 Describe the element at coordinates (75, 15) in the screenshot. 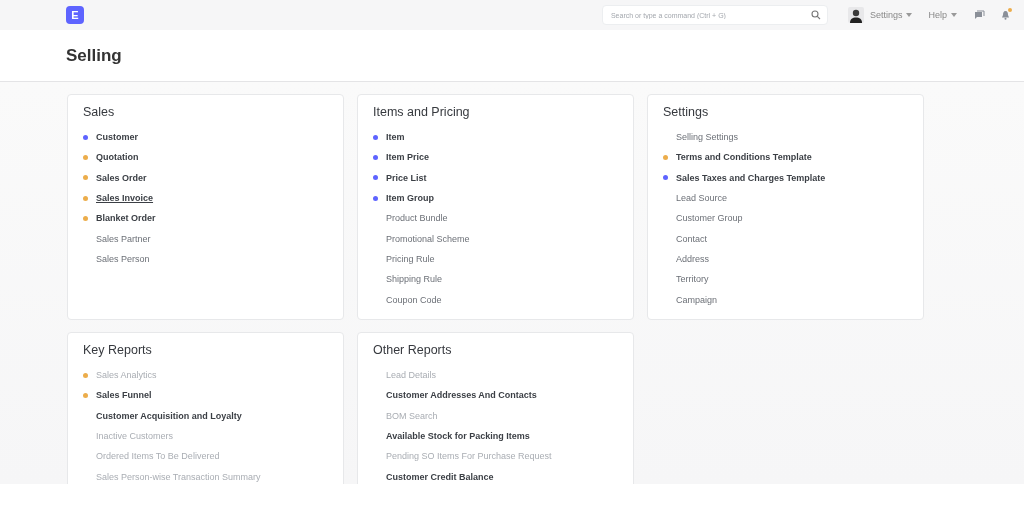

I see `app-logo: E` at that location.